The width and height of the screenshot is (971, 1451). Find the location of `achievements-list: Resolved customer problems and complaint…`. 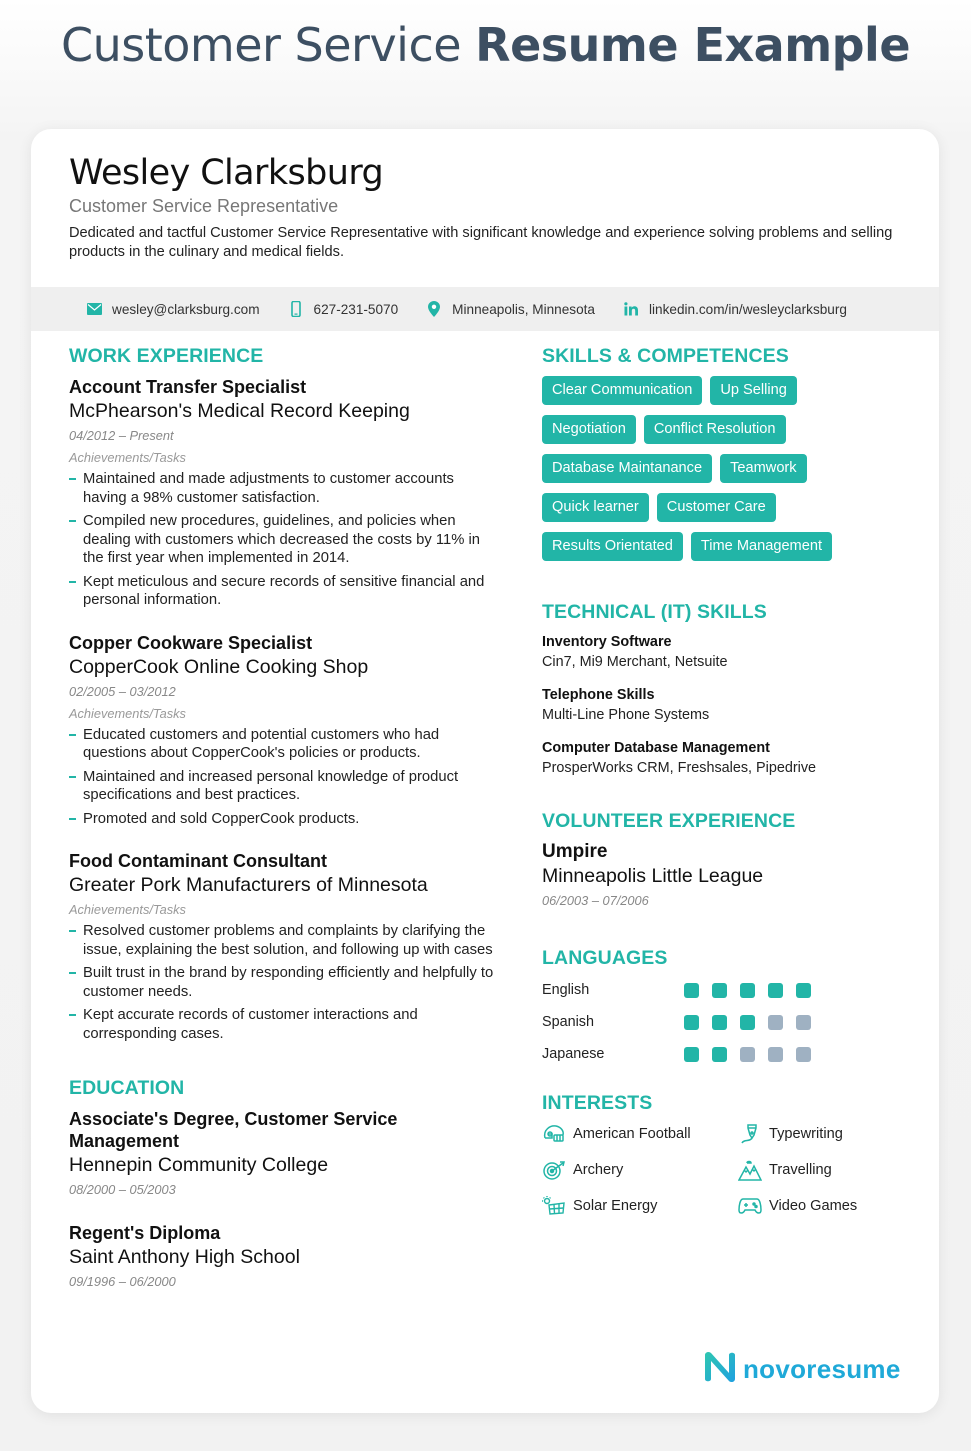

achievements-list: Resolved customer problems and complaint… is located at coordinates (284, 982).